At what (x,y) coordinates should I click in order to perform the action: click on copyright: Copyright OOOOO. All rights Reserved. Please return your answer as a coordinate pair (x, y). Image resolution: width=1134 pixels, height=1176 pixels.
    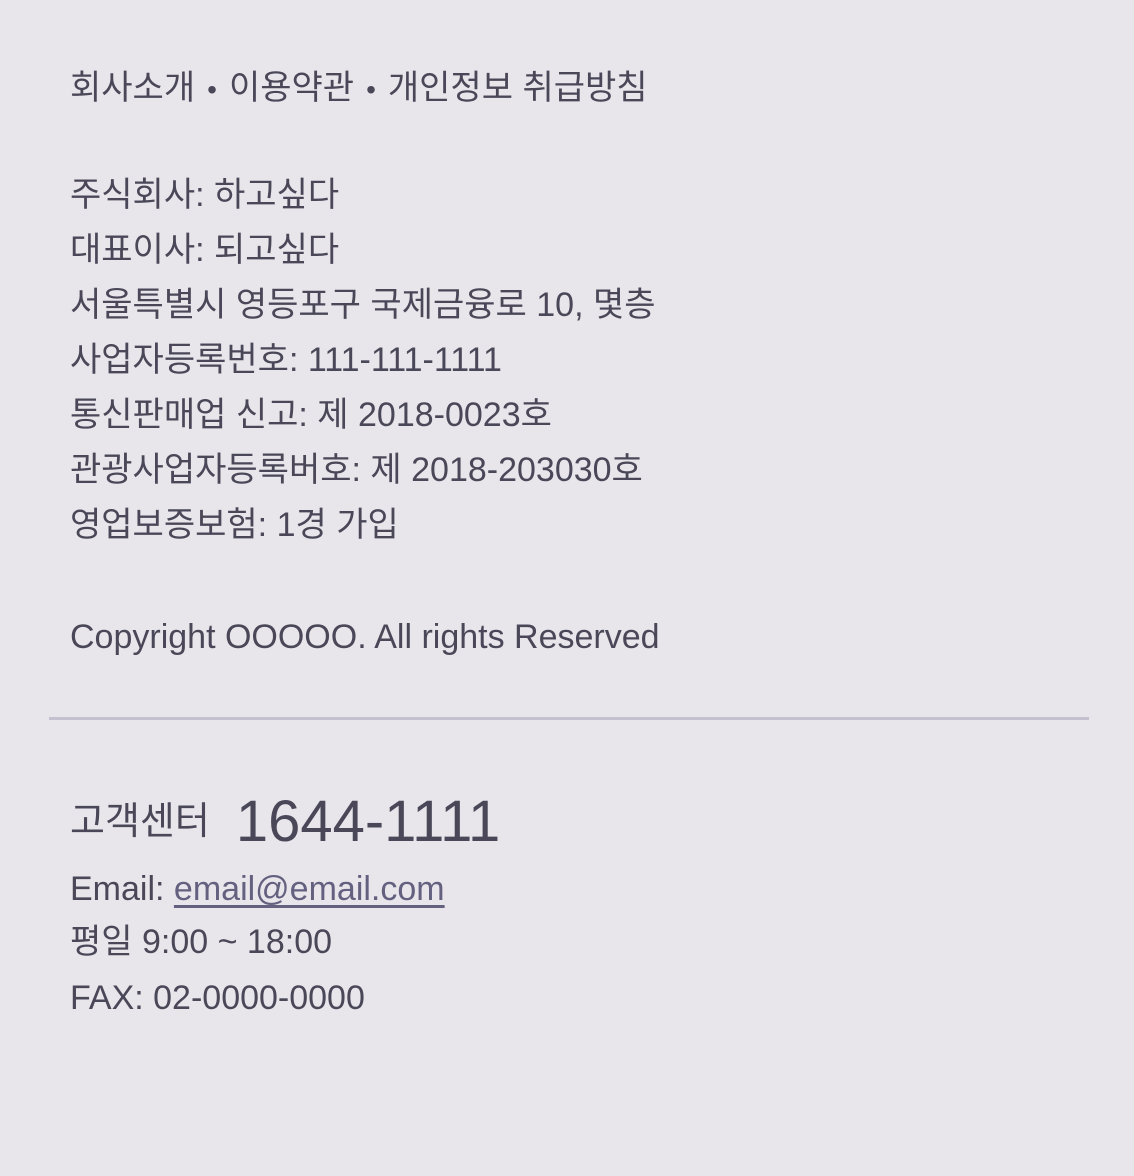
    Looking at the image, I should click on (365, 637).